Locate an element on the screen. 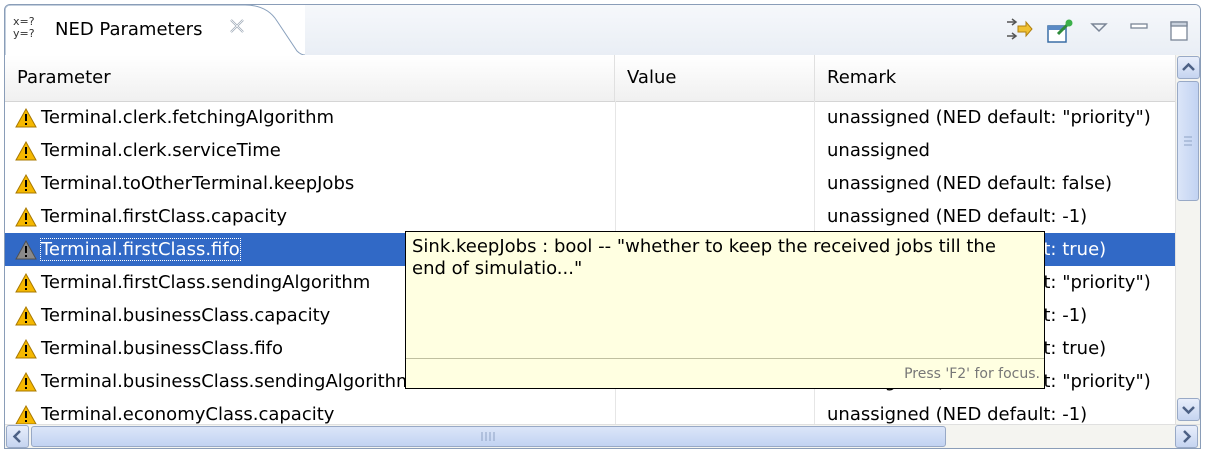 This screenshot has width=1205, height=453. parameter-cell: Terminal.economyClass.capacity is located at coordinates (314, 411).